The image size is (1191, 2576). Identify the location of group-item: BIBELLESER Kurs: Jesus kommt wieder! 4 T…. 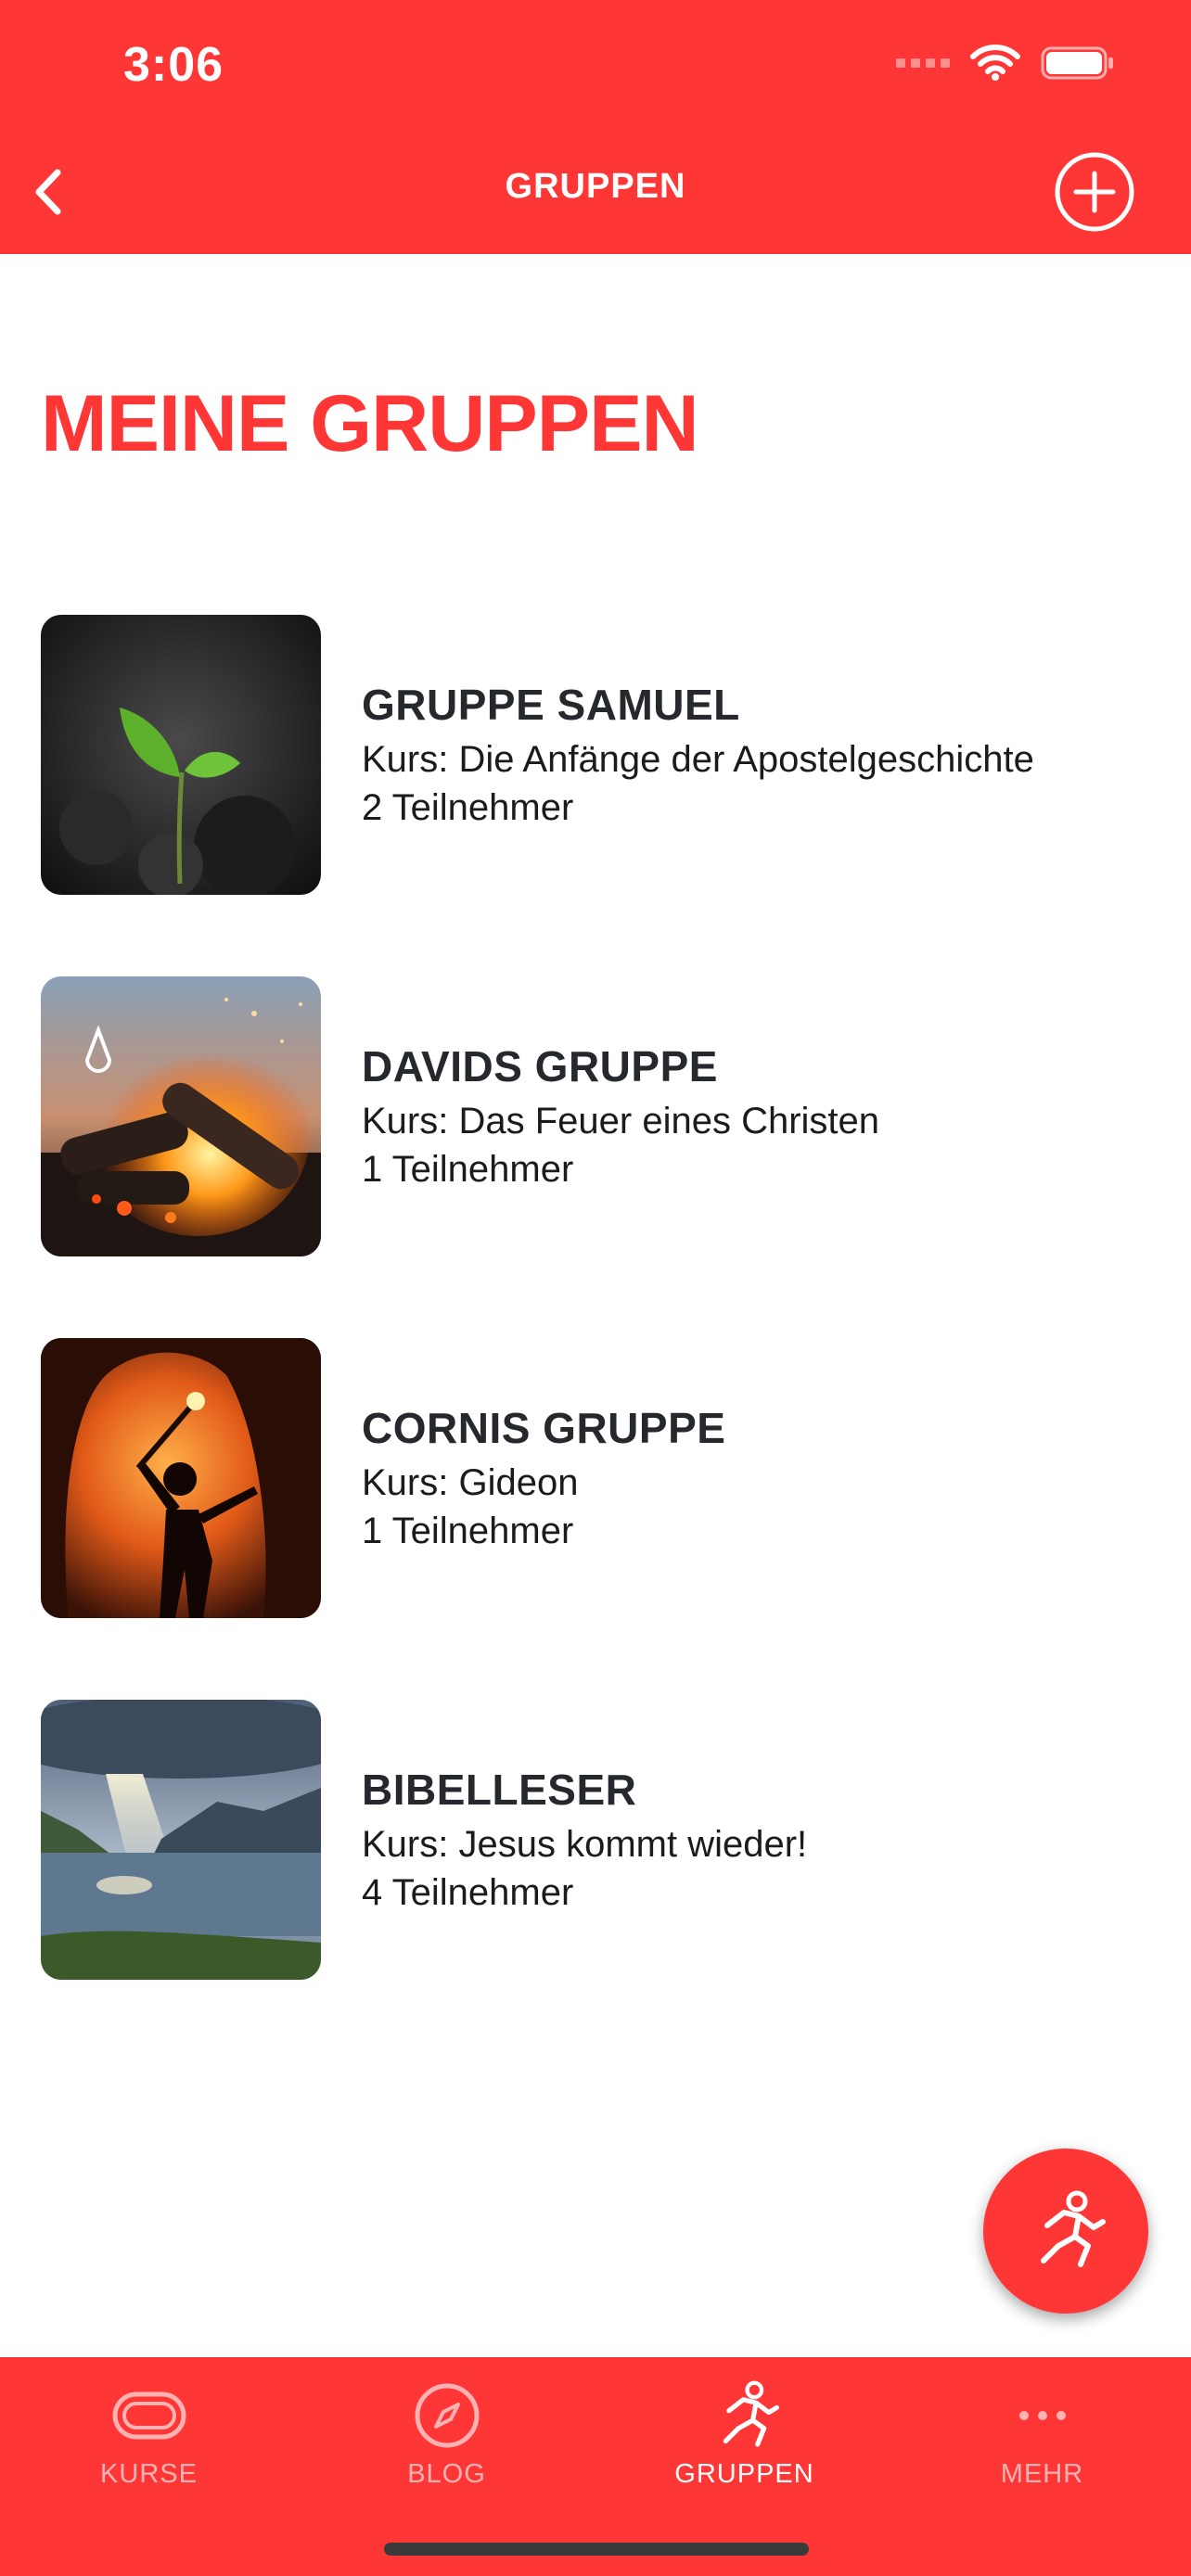
(595, 1840).